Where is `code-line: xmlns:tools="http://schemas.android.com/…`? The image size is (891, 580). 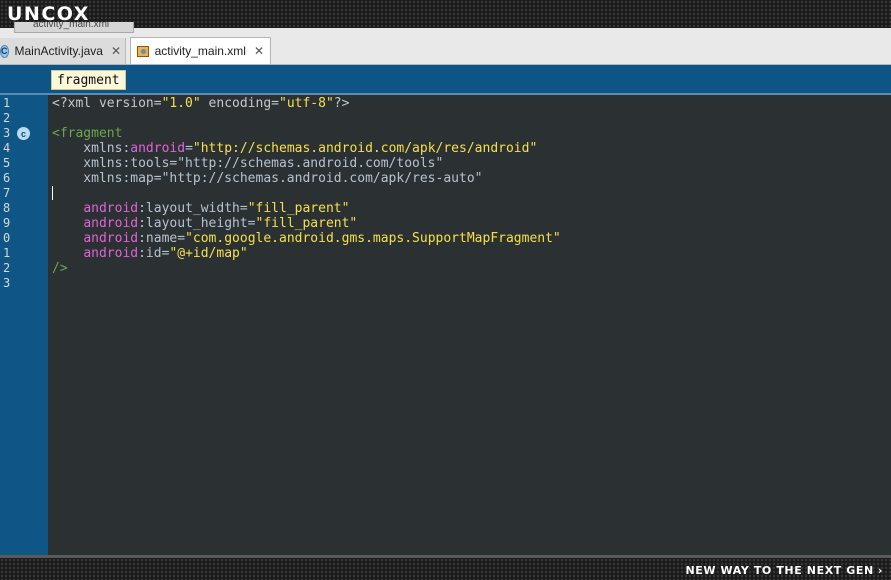 code-line: xmlns:tools="http://schemas.android.com/… is located at coordinates (247, 163).